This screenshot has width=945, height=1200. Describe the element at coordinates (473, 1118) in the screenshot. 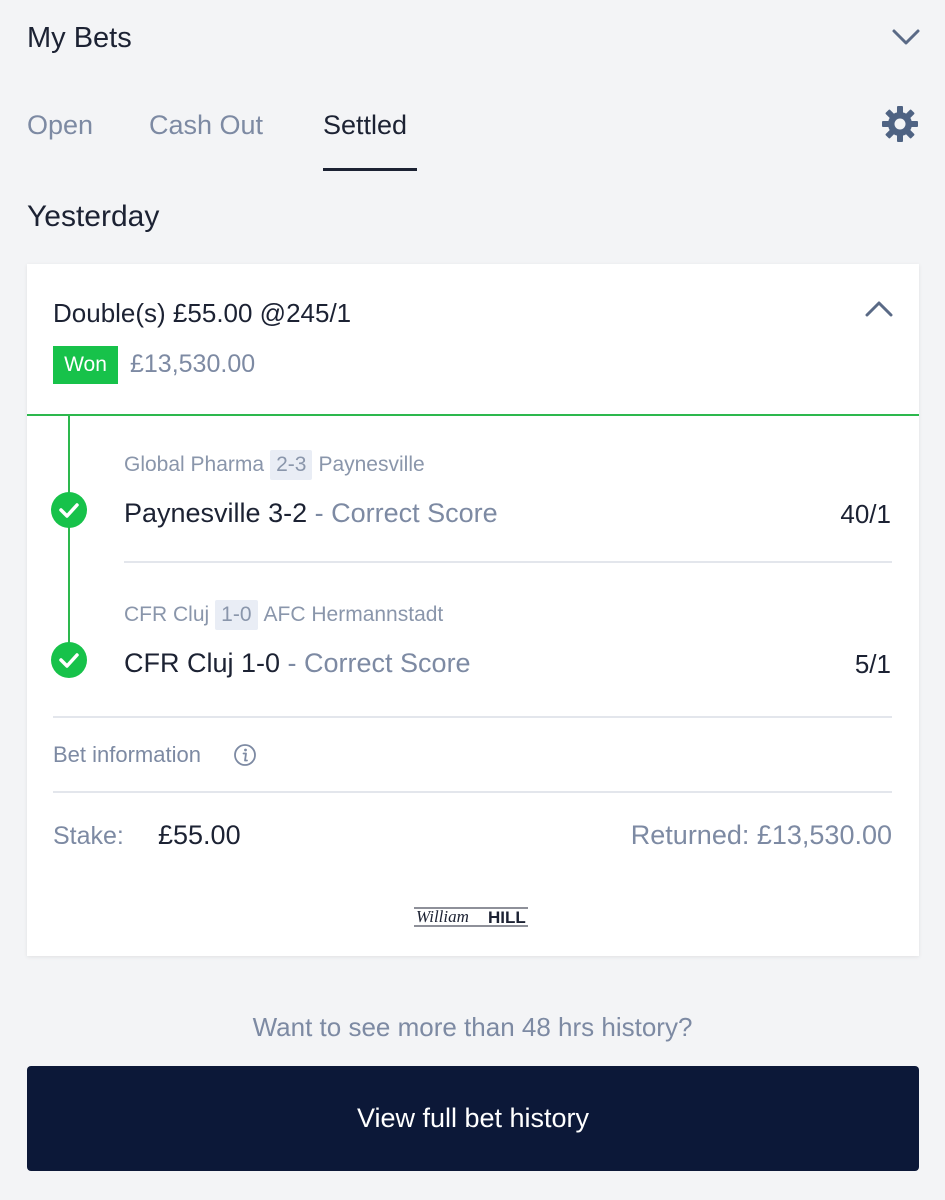

I see `view-full-bet-history-button: View full bet history` at that location.